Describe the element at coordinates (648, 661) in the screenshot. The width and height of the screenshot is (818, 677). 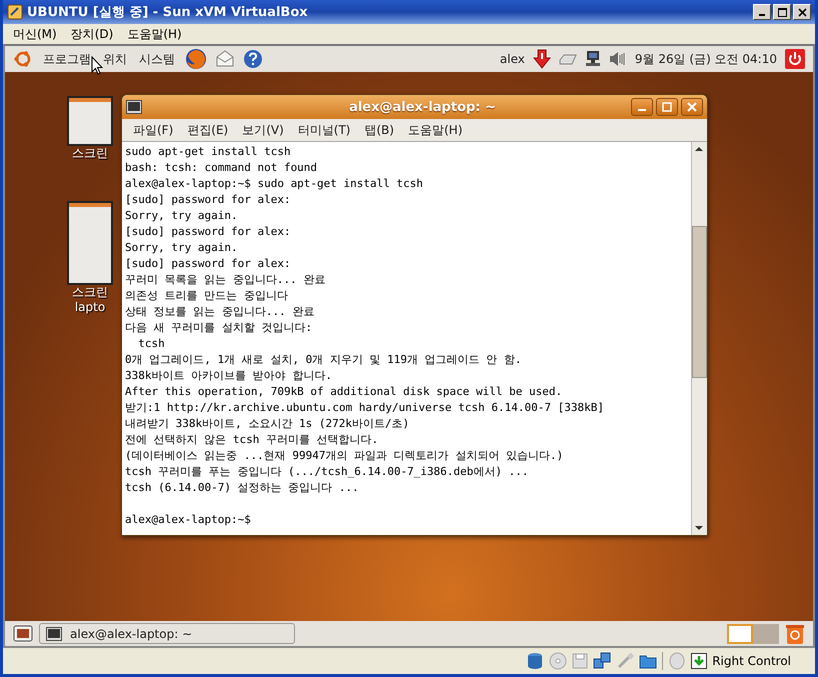
I see `folder-icon` at that location.